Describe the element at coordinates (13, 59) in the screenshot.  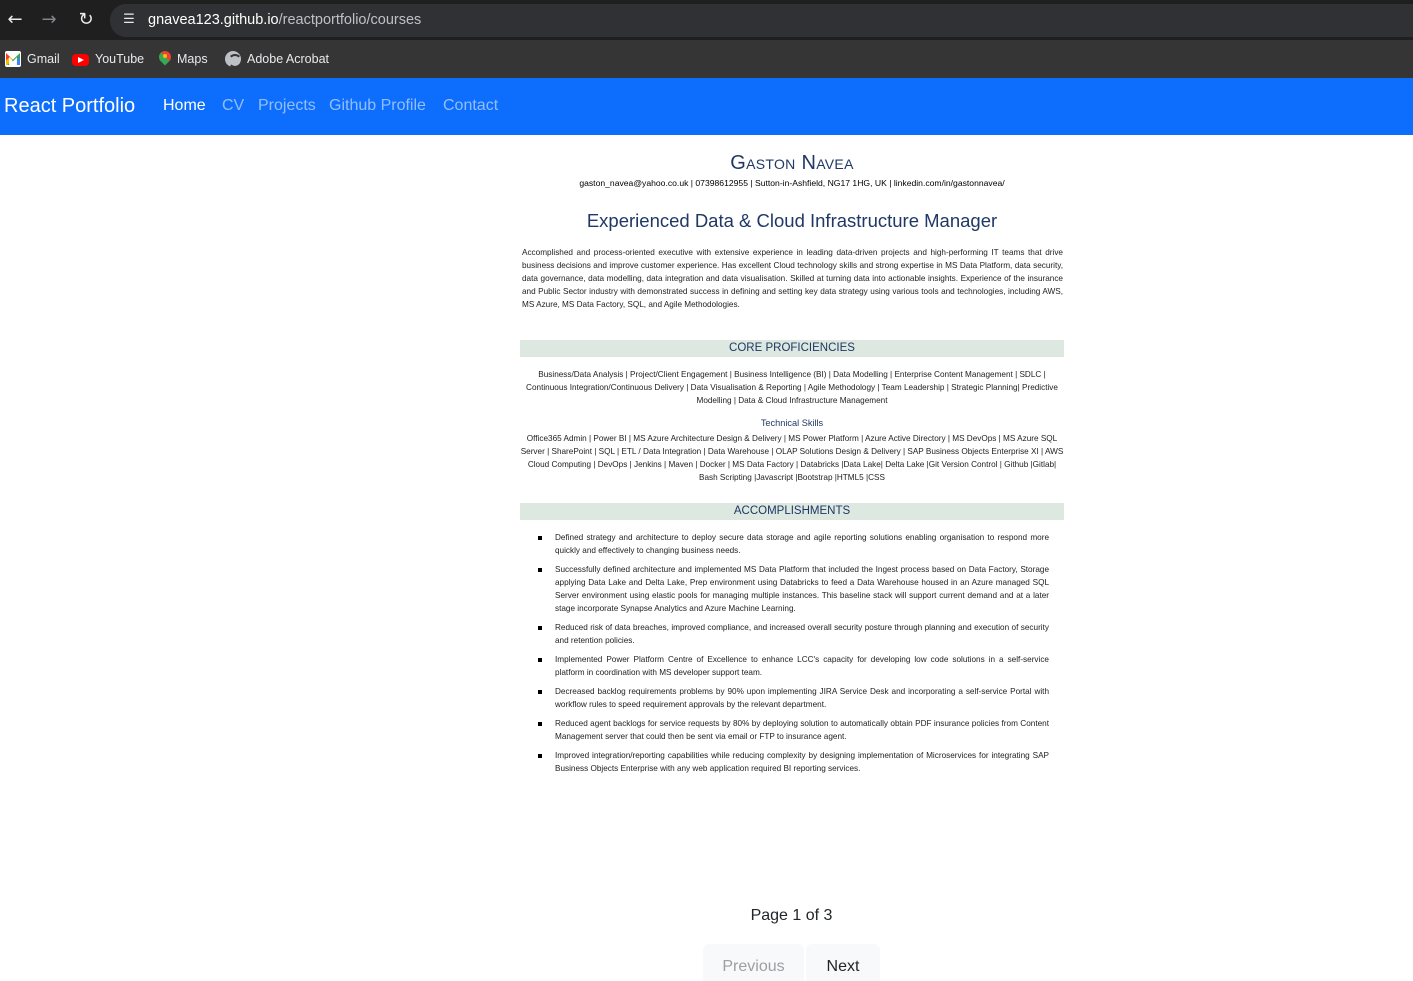
I see `gmail-icon` at that location.